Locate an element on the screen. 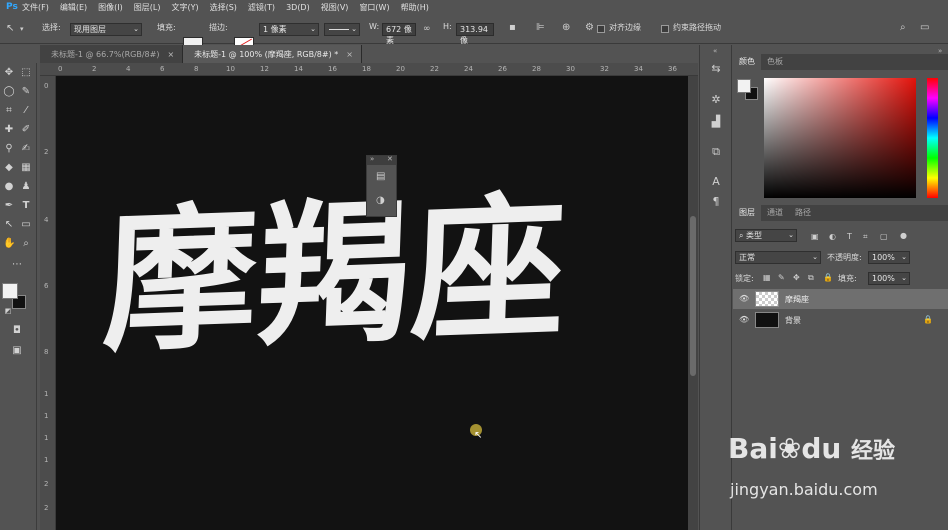  opacity-input: 100% ⌄ is located at coordinates (889, 257).